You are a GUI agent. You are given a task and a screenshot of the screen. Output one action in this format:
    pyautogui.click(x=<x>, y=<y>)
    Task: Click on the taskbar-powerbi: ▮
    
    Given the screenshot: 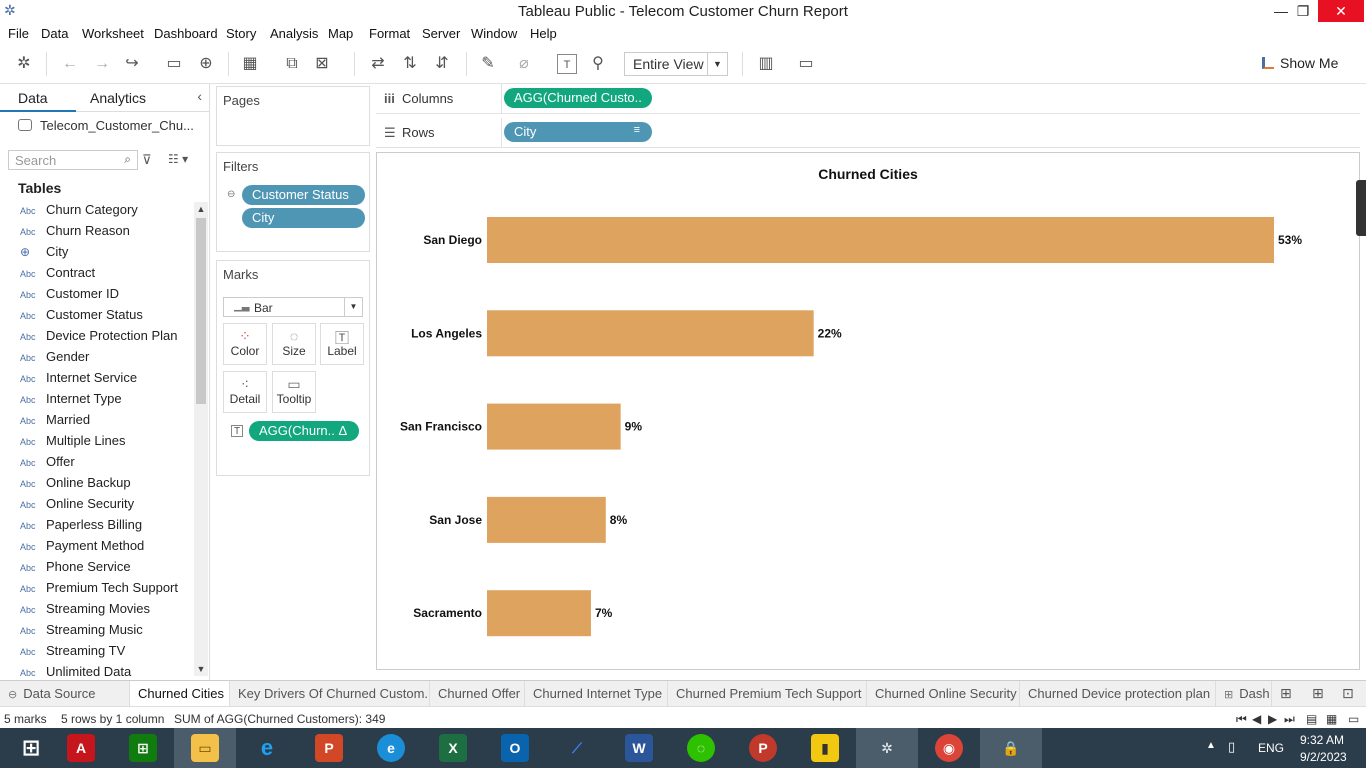 What is the action you would take?
    pyautogui.click(x=825, y=748)
    